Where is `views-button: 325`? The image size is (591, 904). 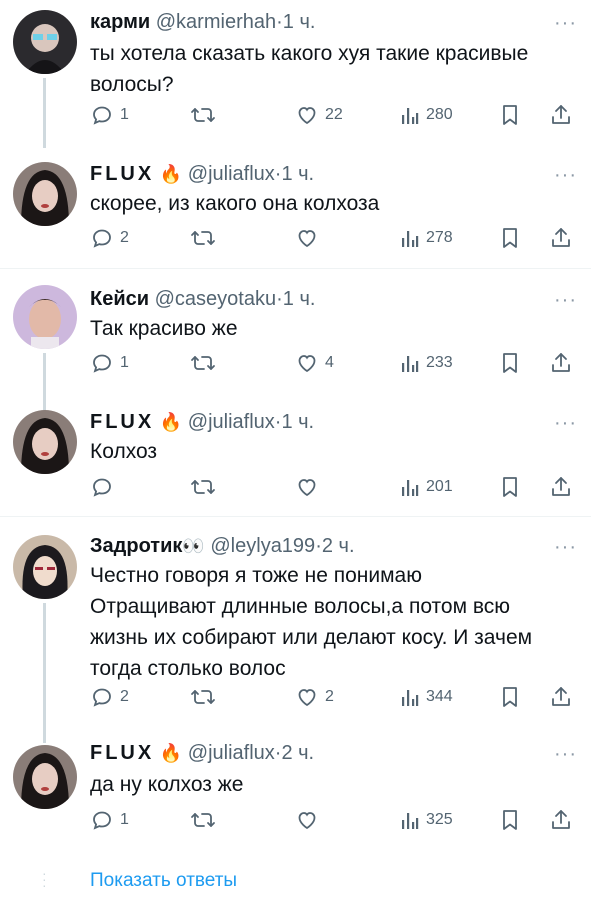 views-button: 325 is located at coordinates (426, 820).